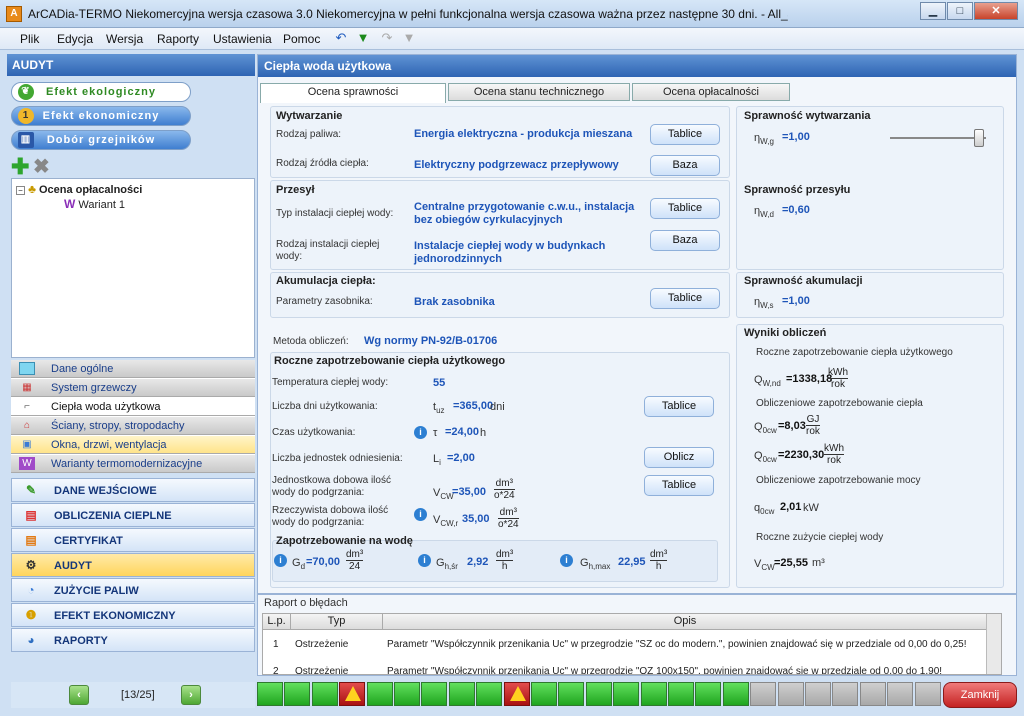  What do you see at coordinates (996, 11) in the screenshot?
I see `close-button: ✕` at bounding box center [996, 11].